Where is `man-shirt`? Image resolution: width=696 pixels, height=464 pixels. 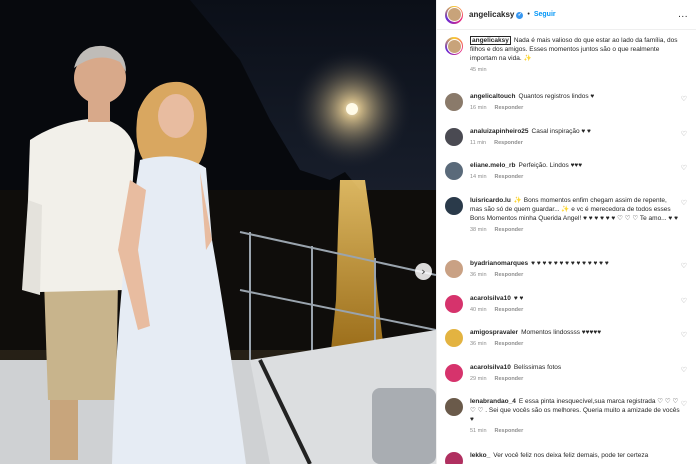
man-shirt is located at coordinates (81, 205).